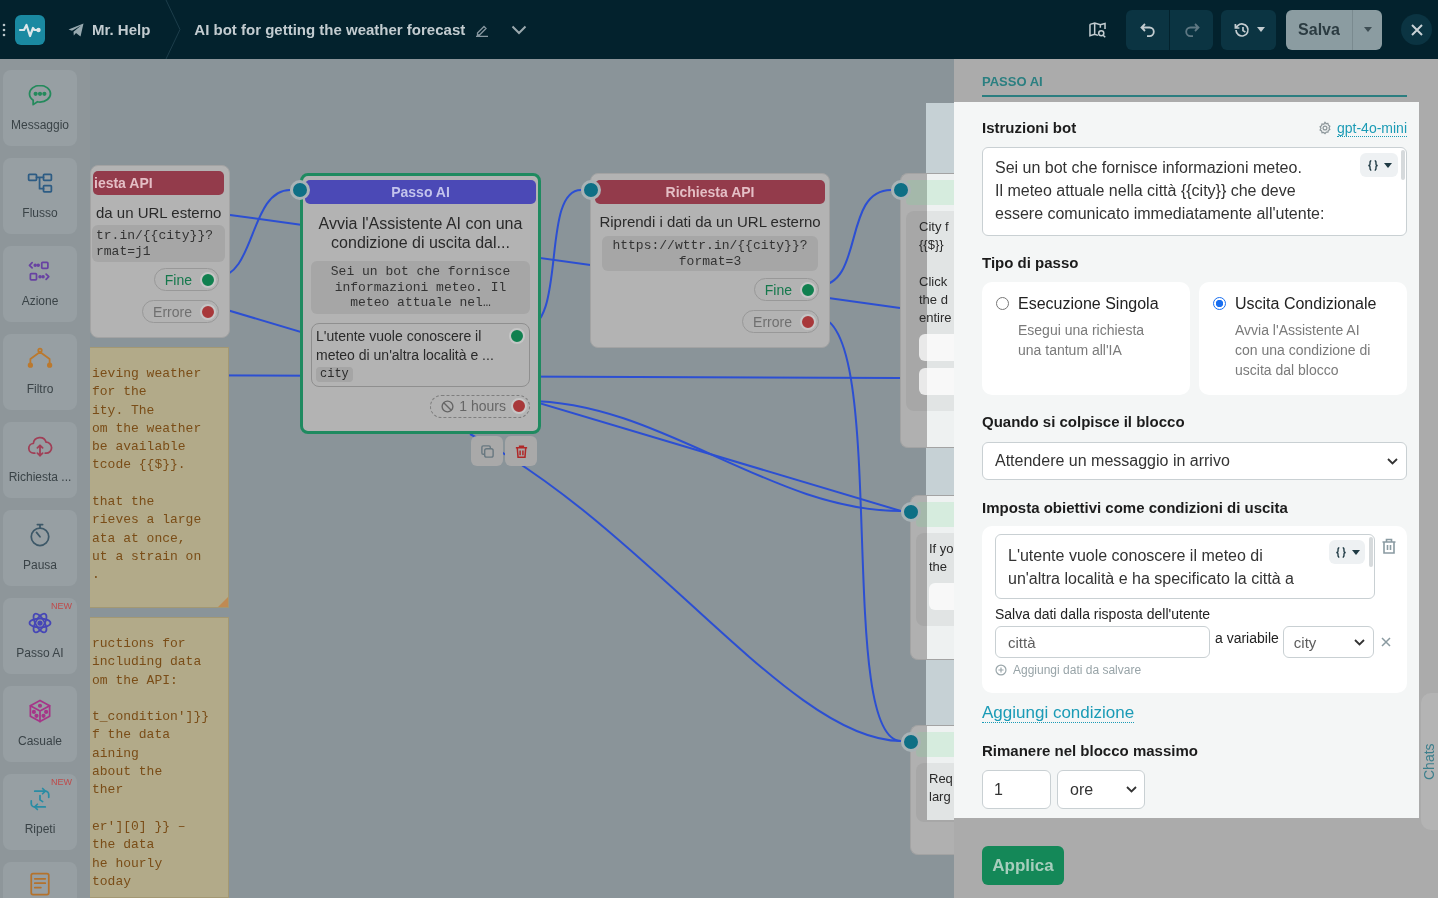  Describe the element at coordinates (61, 782) in the screenshot. I see `new-label: NEW` at that location.